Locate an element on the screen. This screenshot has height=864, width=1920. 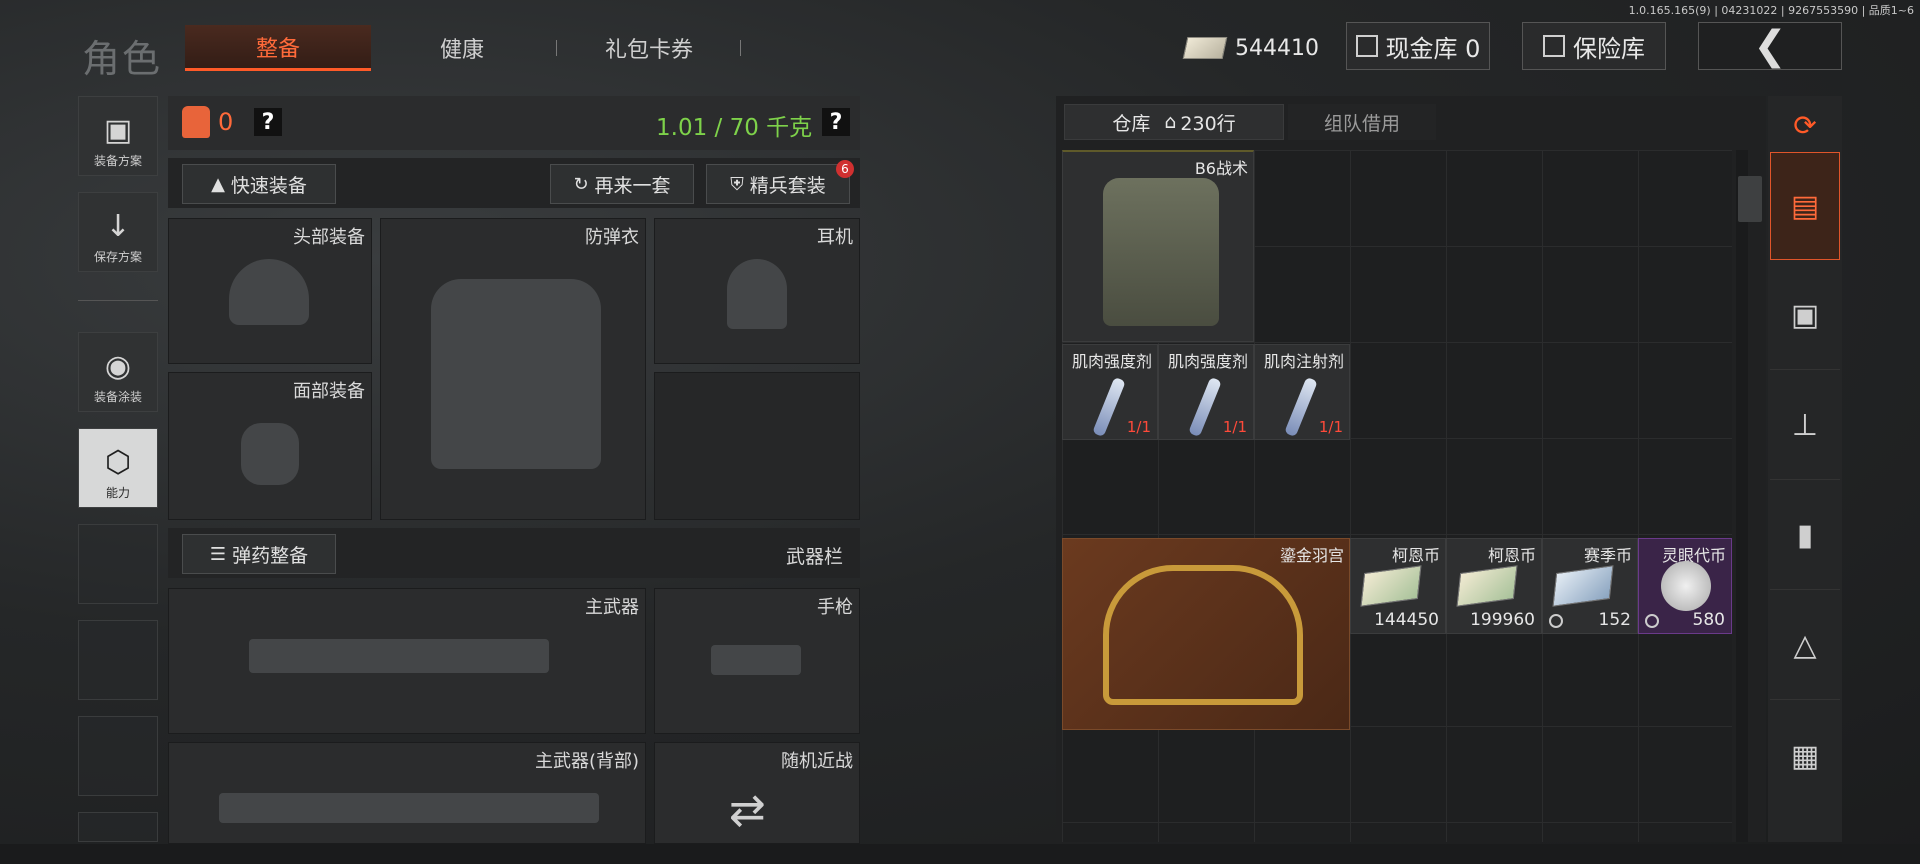
inventory-item: 赛季币 152 is located at coordinates (1590, 586).